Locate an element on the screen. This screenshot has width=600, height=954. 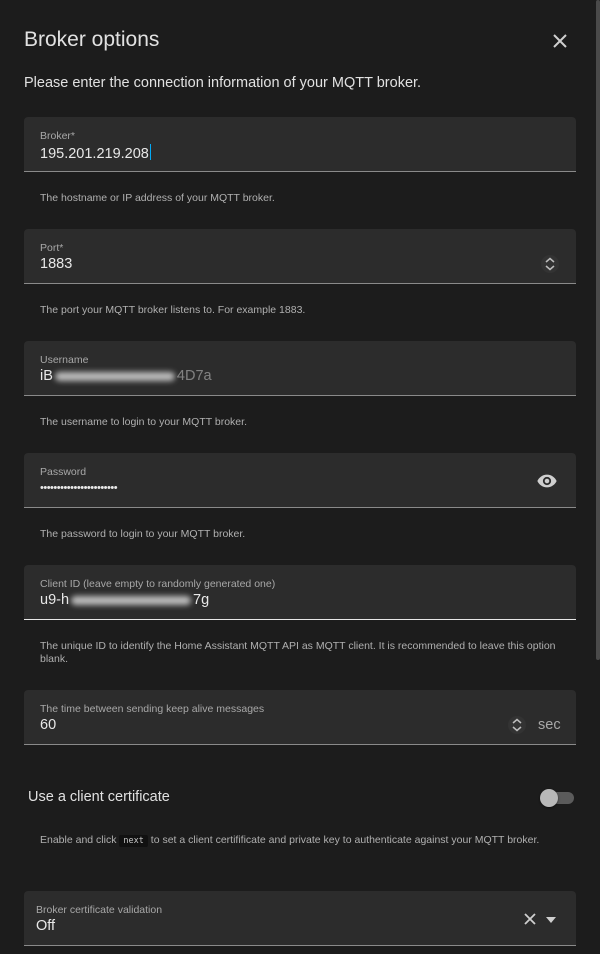
toggle-password-visibility-button is located at coordinates (547, 481).